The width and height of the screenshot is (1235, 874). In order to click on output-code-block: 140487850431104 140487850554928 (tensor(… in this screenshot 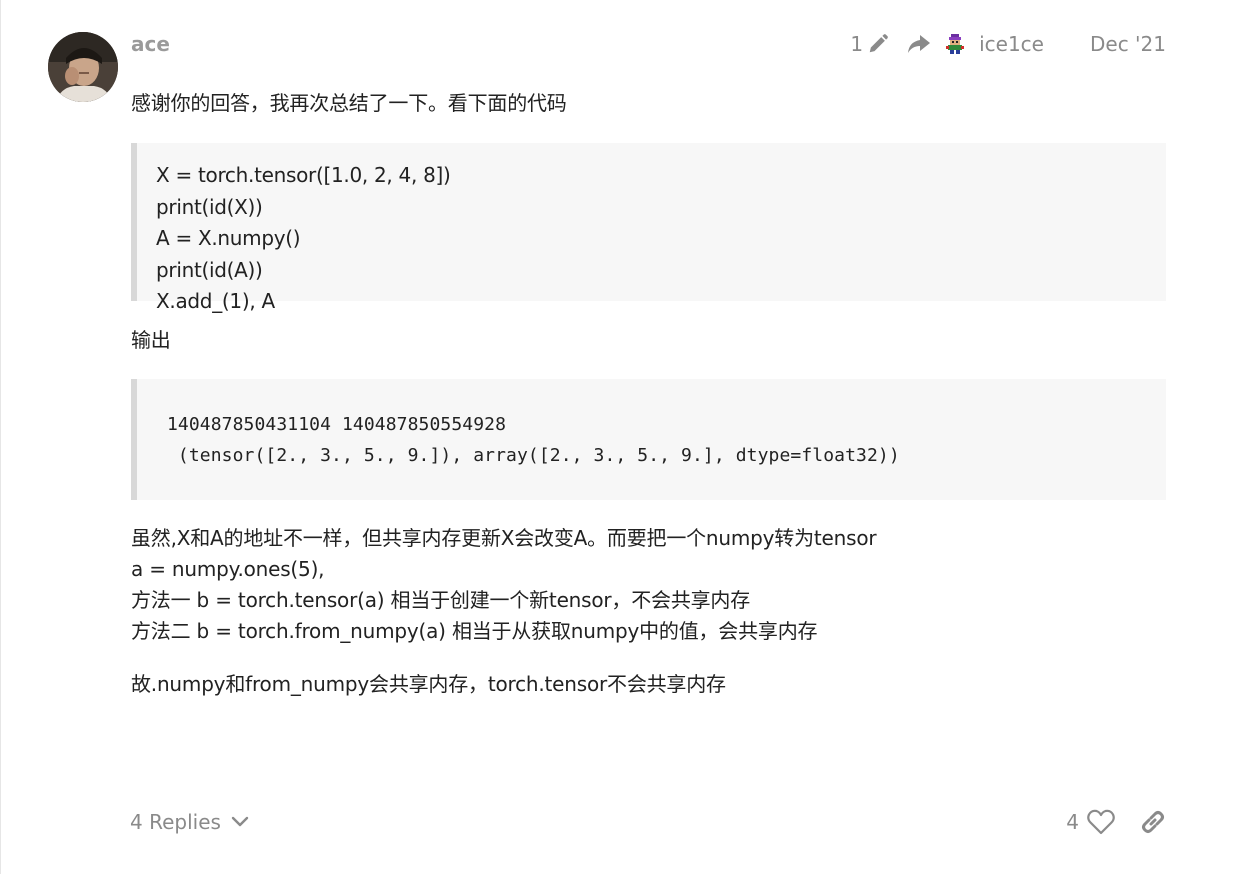, I will do `click(648, 439)`.